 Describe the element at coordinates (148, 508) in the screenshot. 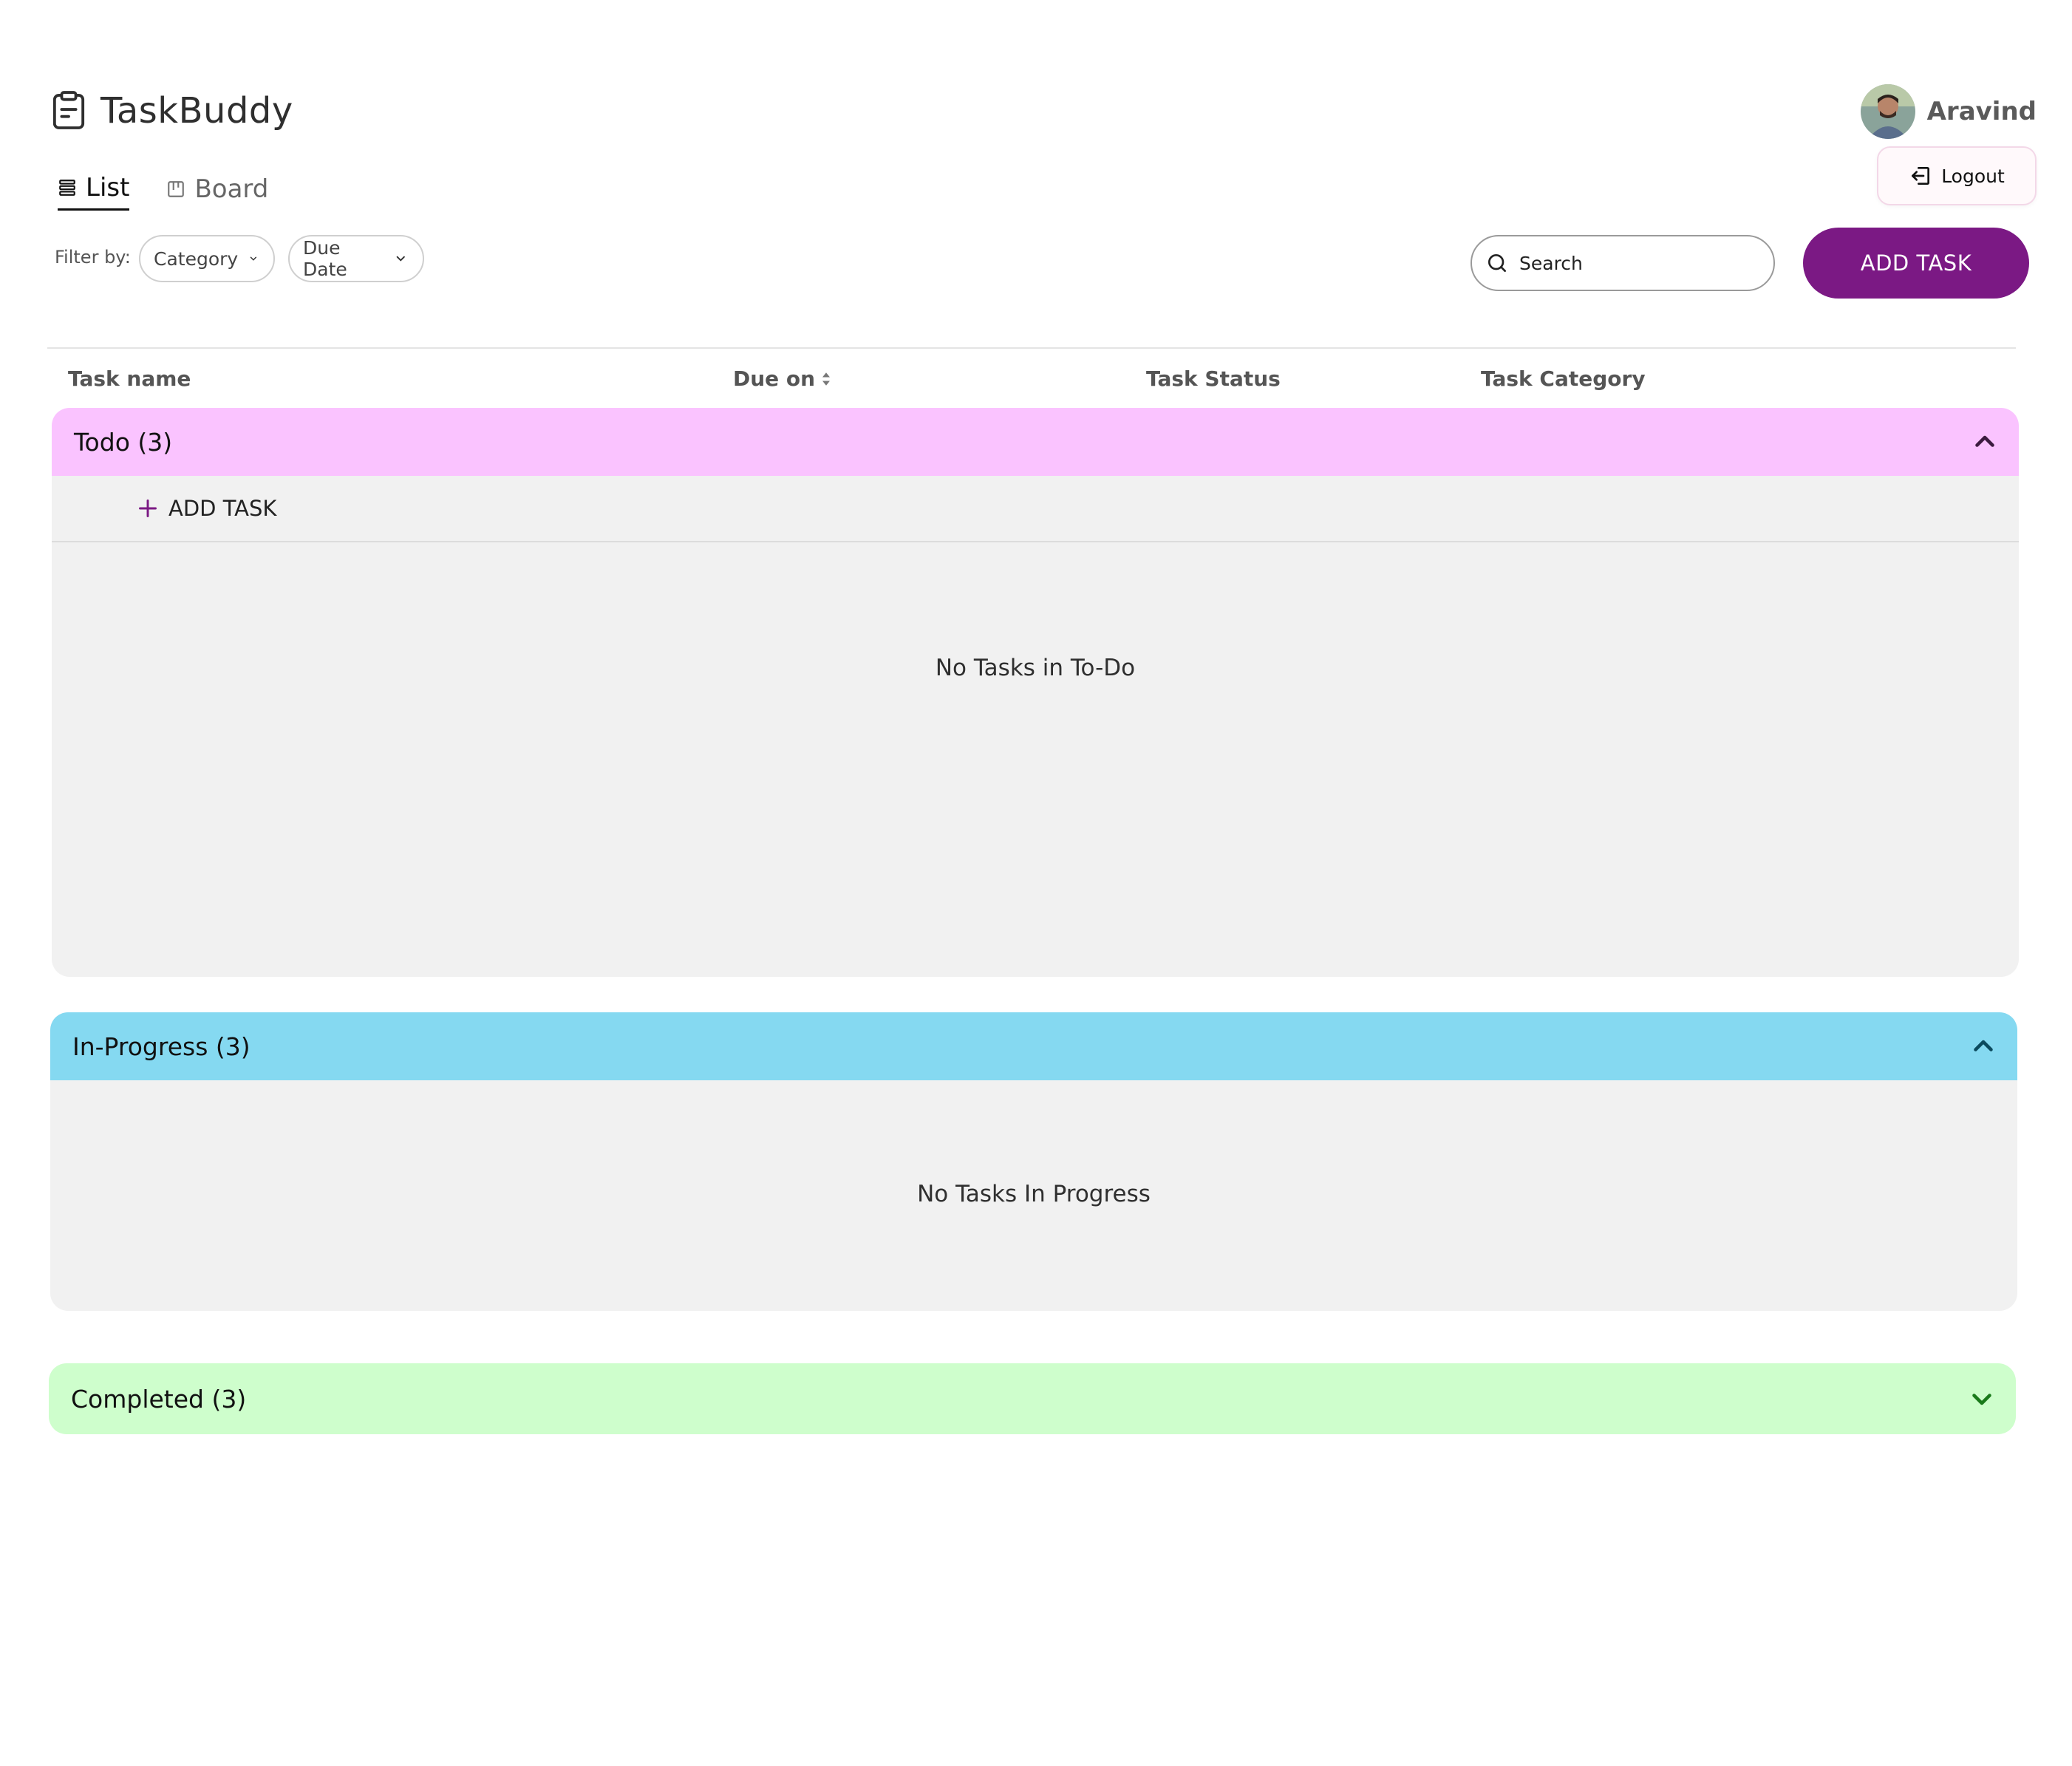

I see `plus-icon` at that location.